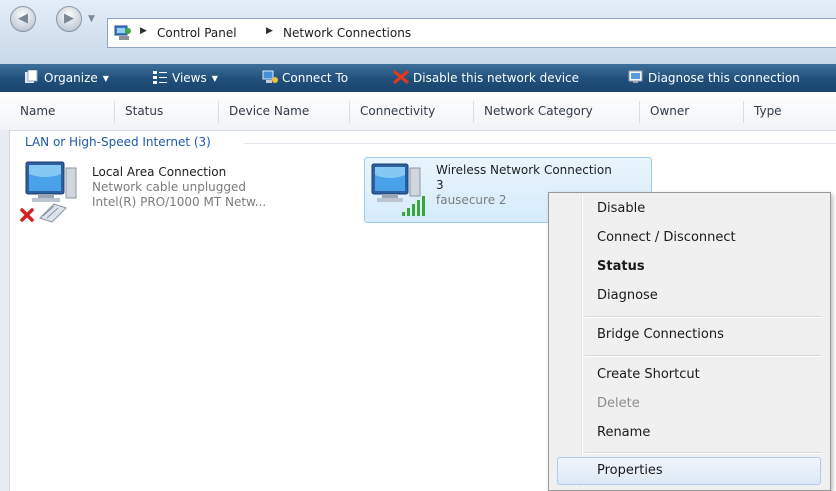 The image size is (836, 491). What do you see at coordinates (621, 208) in the screenshot?
I see `menu-item-disable: Disable` at bounding box center [621, 208].